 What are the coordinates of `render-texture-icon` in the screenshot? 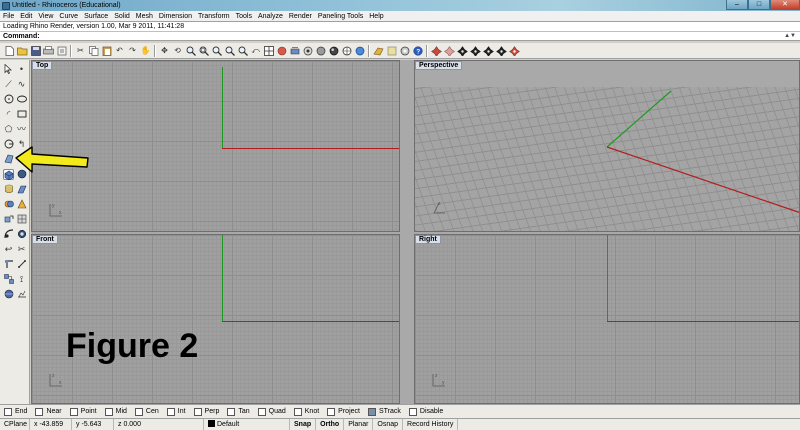 It's located at (514, 50).